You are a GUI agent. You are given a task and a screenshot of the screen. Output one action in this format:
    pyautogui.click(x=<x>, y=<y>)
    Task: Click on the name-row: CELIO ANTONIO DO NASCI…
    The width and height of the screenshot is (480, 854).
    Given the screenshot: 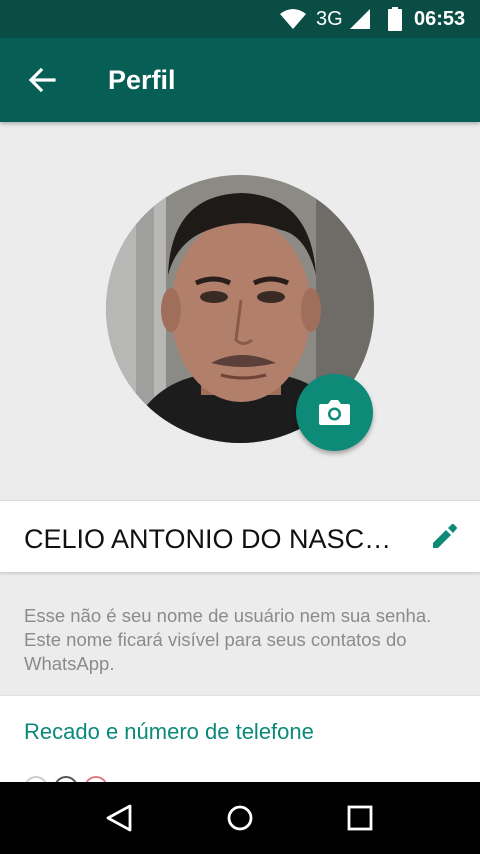 What is the action you would take?
    pyautogui.click(x=240, y=536)
    